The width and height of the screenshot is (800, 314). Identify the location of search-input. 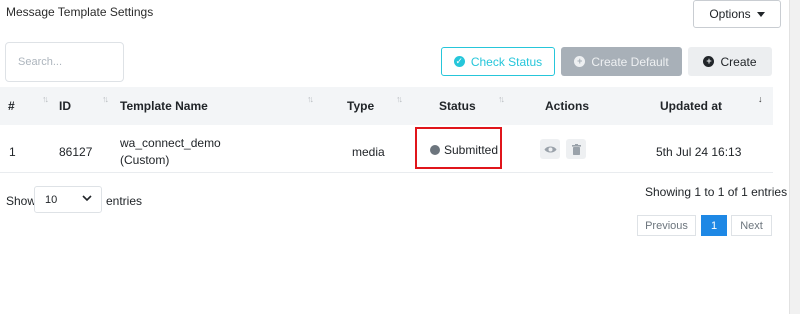
(64, 62).